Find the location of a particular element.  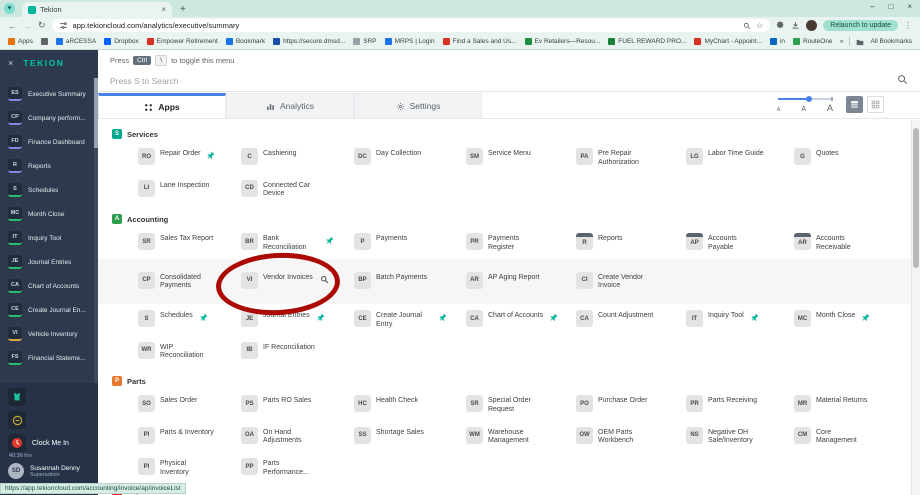

sidebar-item-reports: R Reports is located at coordinates (46, 166).